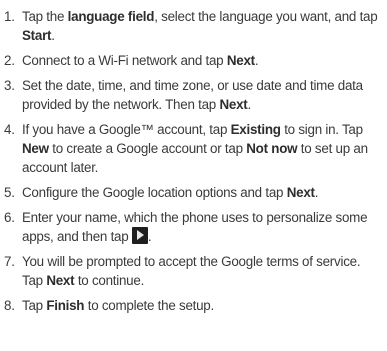 The image size is (387, 351). Describe the element at coordinates (255, 129) in the screenshot. I see `bold-term: Existing` at that location.